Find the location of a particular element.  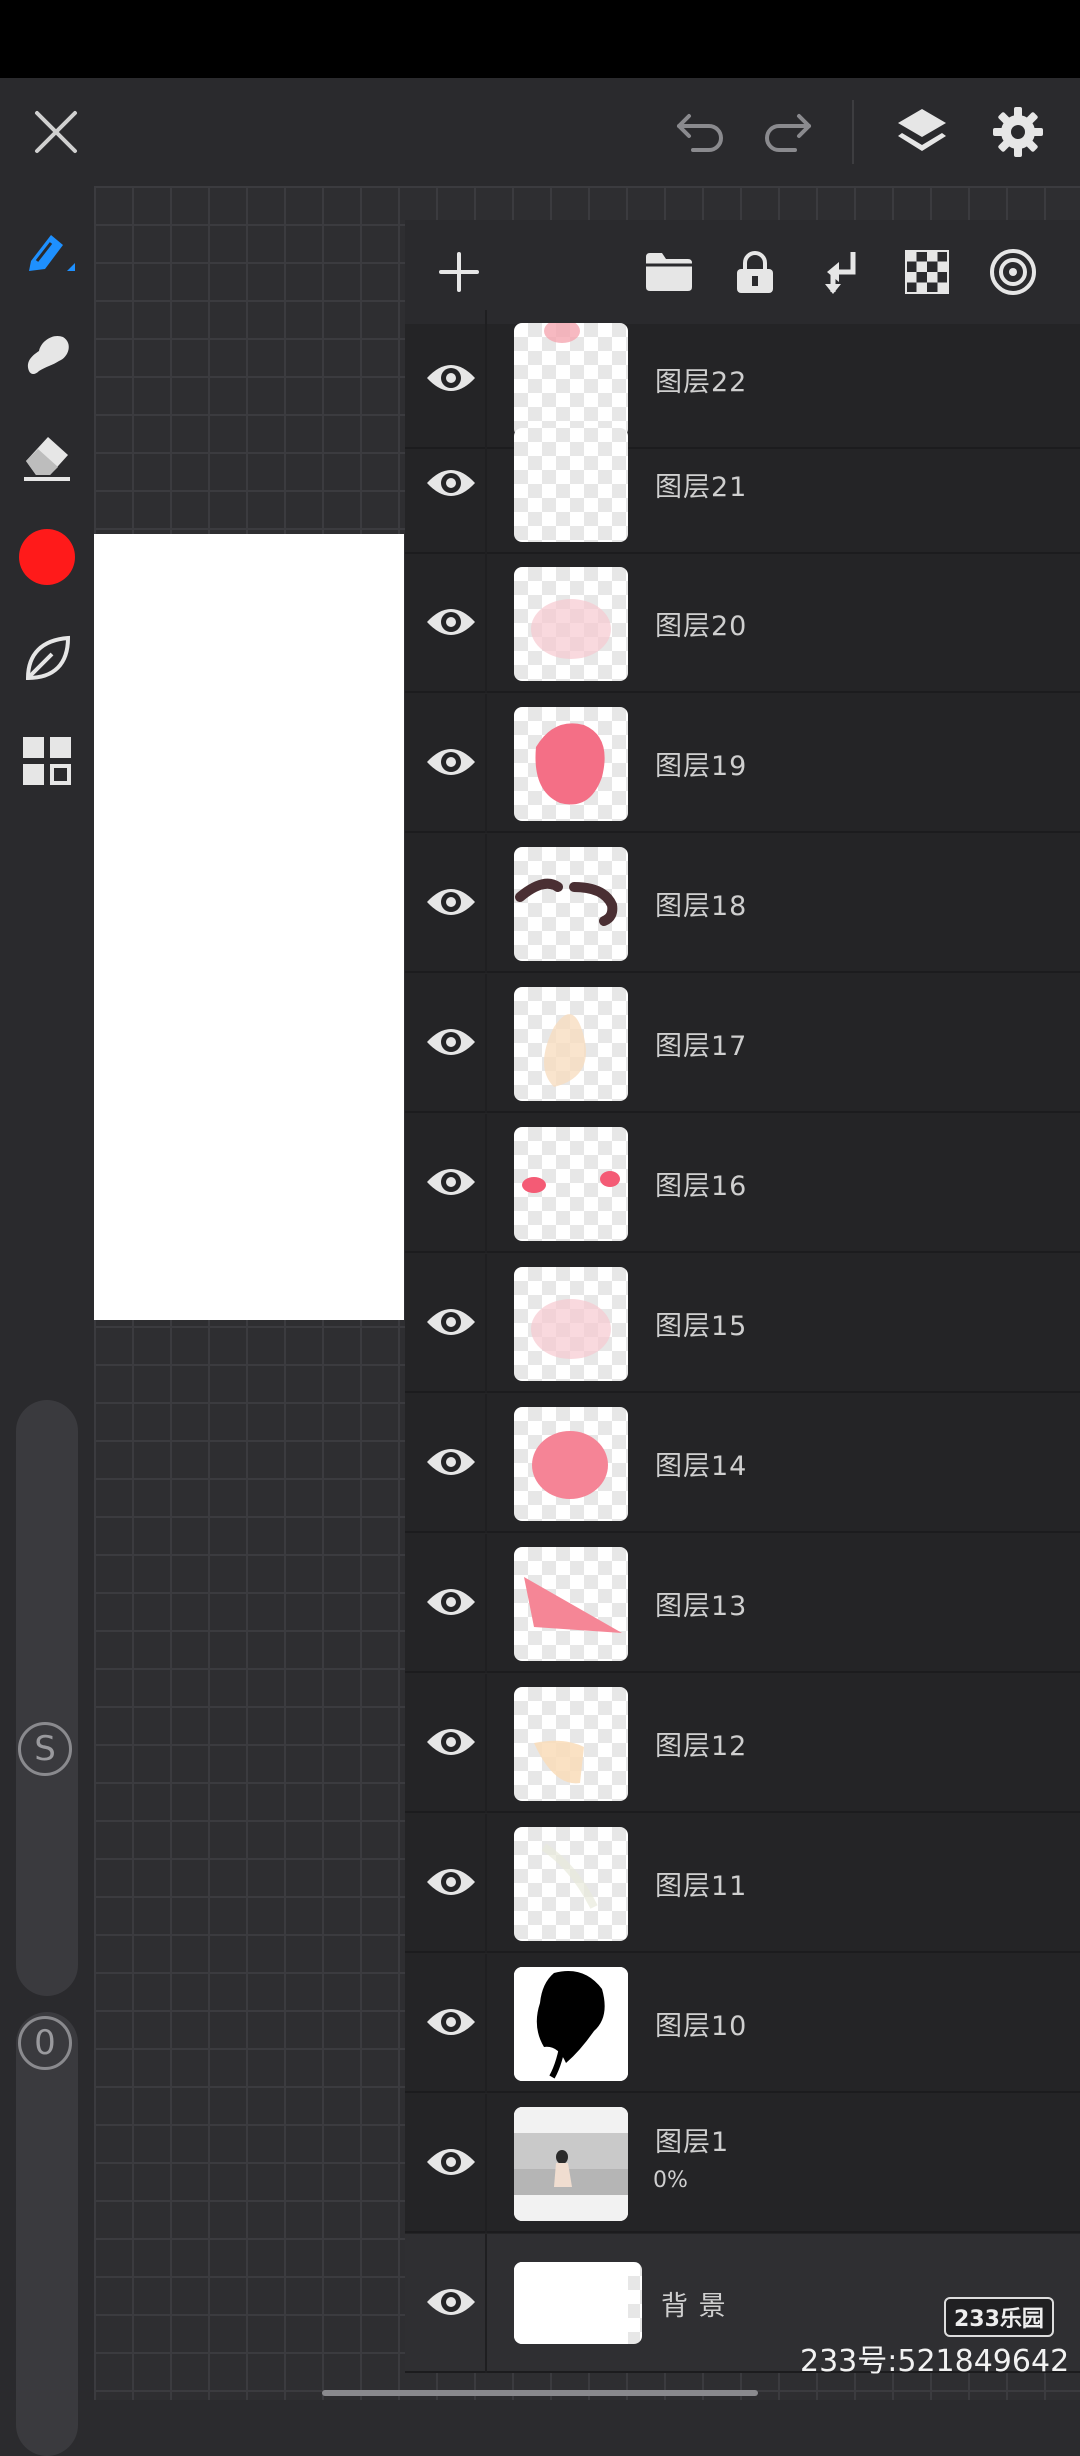

layer-name: 图层17 is located at coordinates (701, 1046).